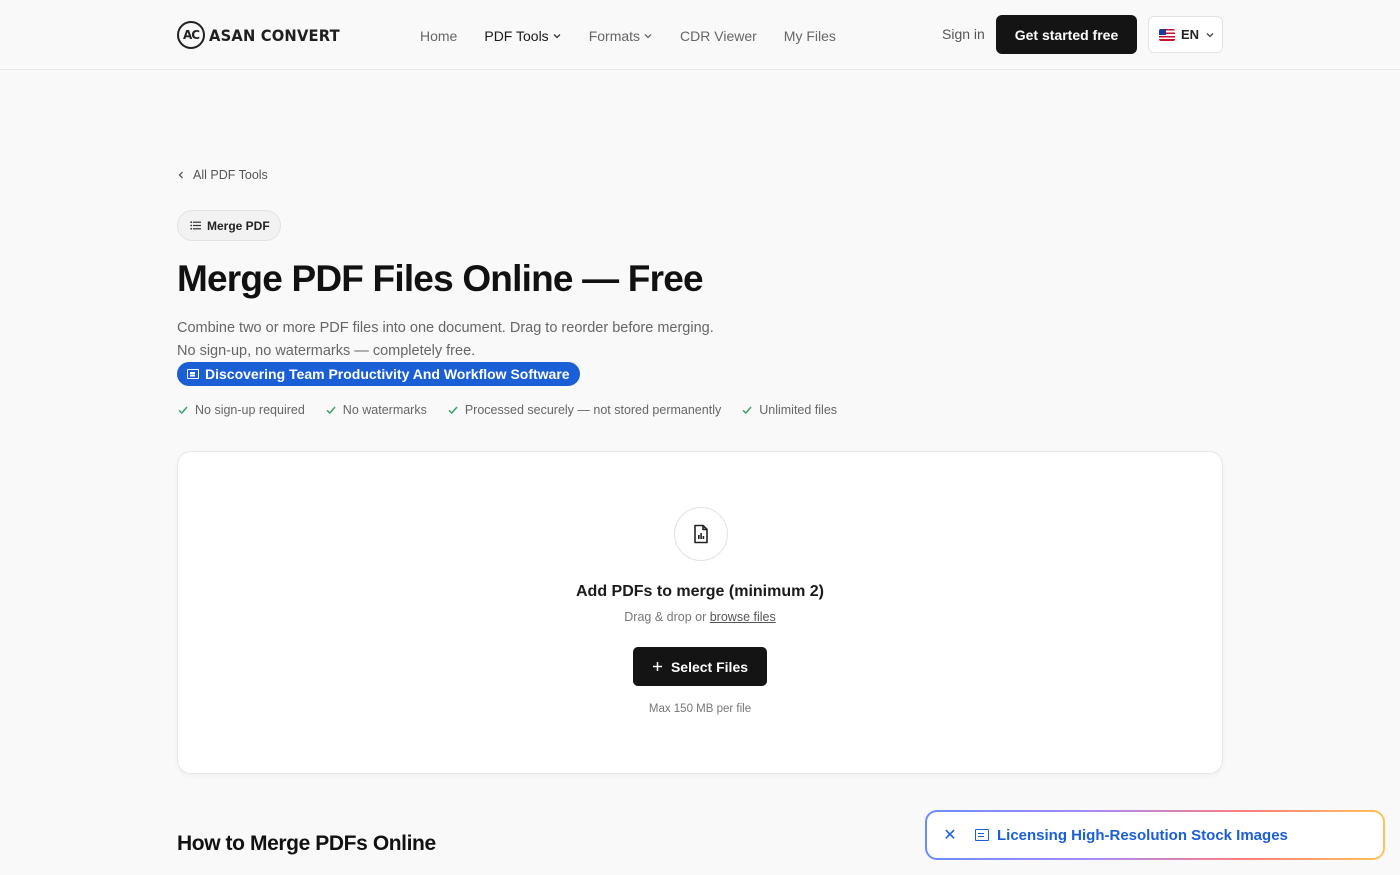  What do you see at coordinates (1190, 34) in the screenshot?
I see `language-code: EN` at bounding box center [1190, 34].